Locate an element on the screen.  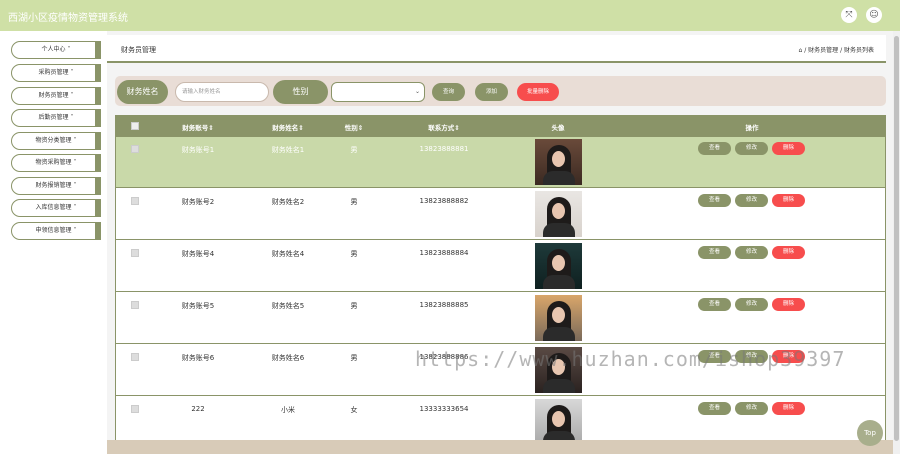
home-icon: ⌂ is located at coordinates (801, 50).